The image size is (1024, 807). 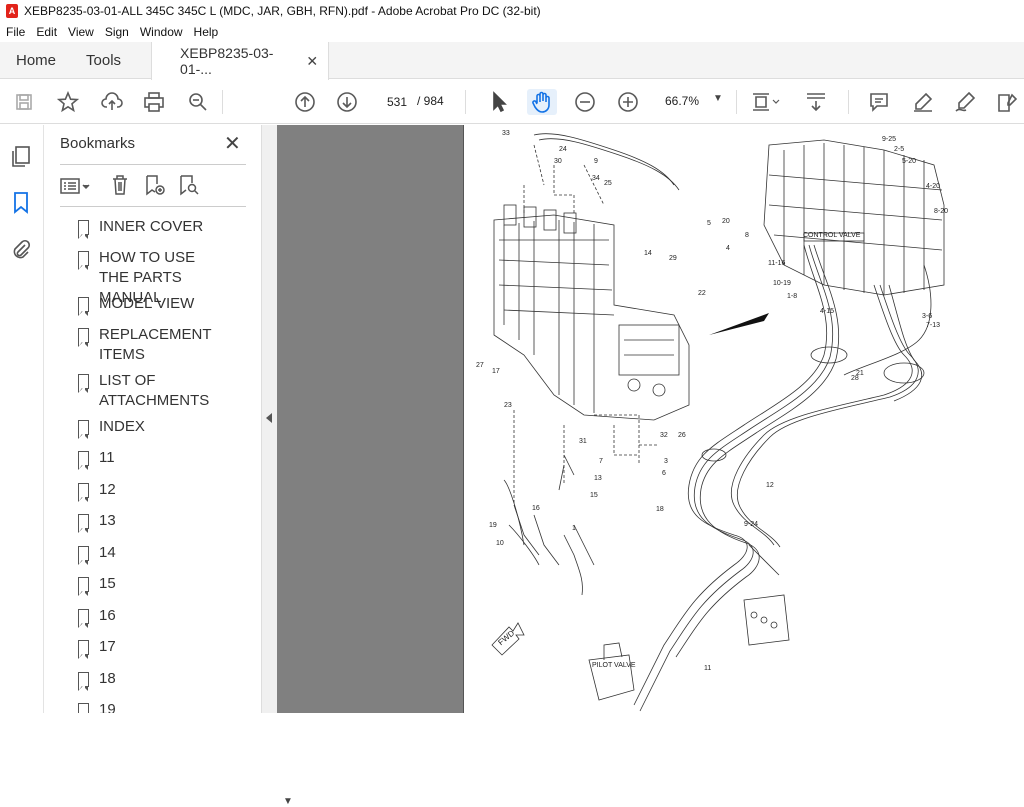 What do you see at coordinates (923, 102) in the screenshot?
I see `highlight-pen-icon` at bounding box center [923, 102].